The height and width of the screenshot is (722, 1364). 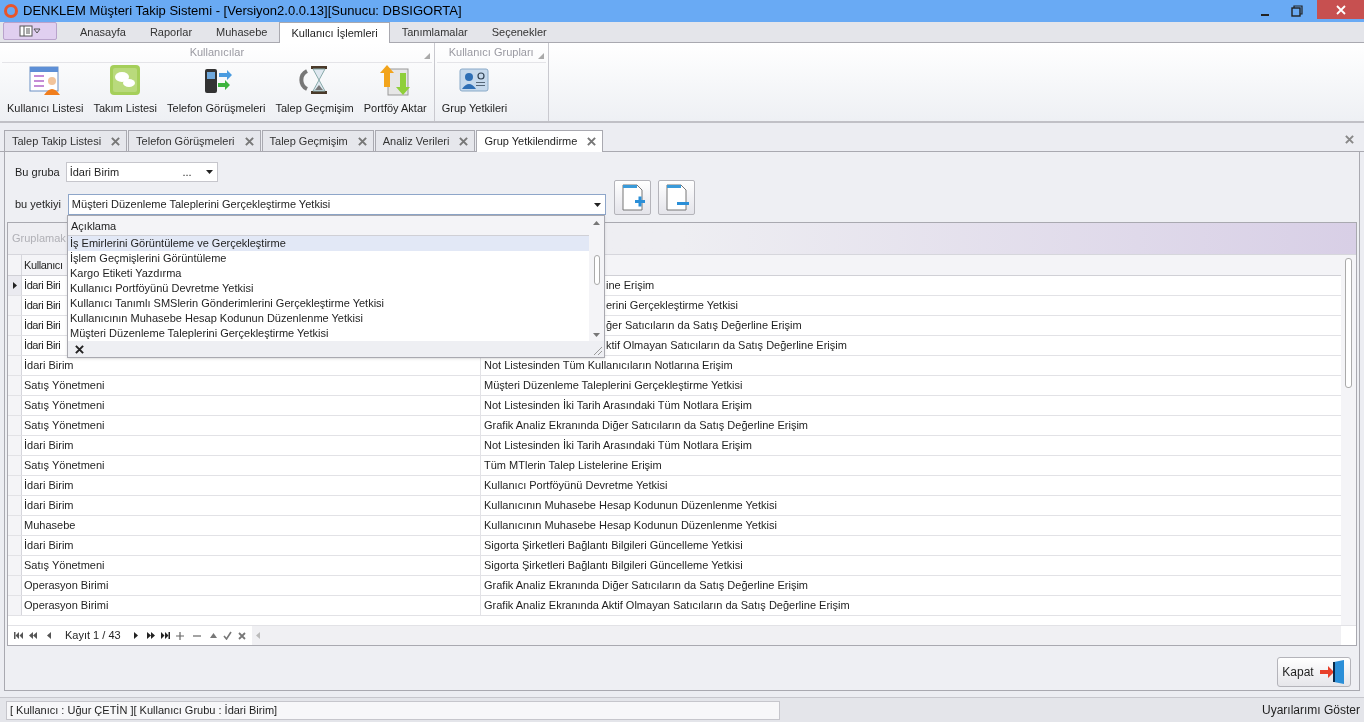 What do you see at coordinates (328, 243) in the screenshot?
I see `dropdown-item: İş Emirlerini Görüntüleme ve Gerçekleştirme` at bounding box center [328, 243].